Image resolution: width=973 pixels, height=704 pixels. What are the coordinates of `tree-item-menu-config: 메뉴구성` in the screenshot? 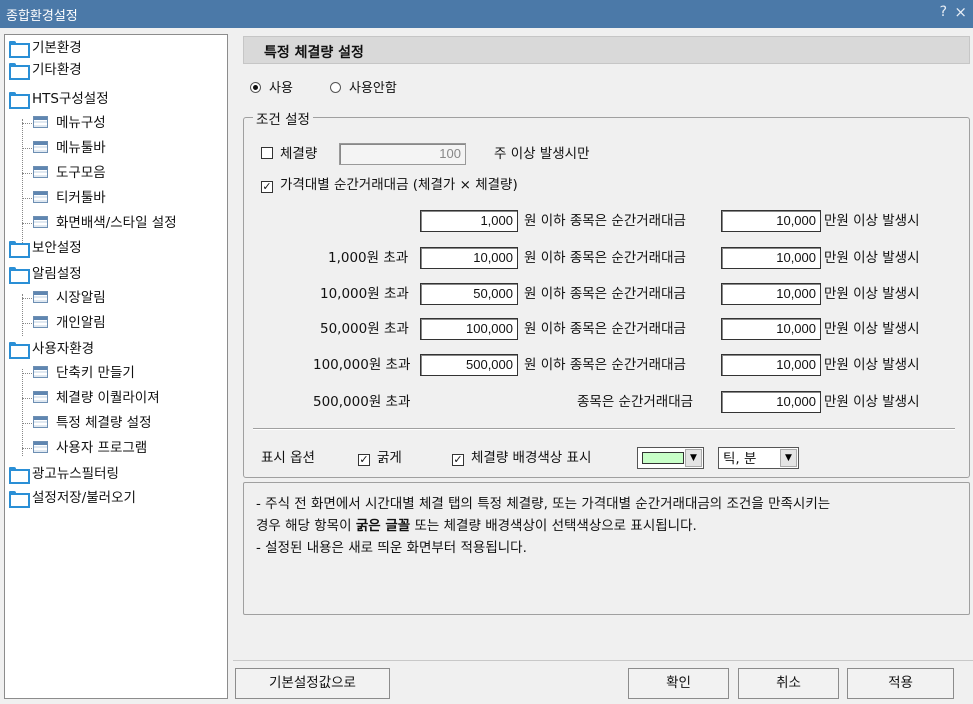 It's located at (69, 123).